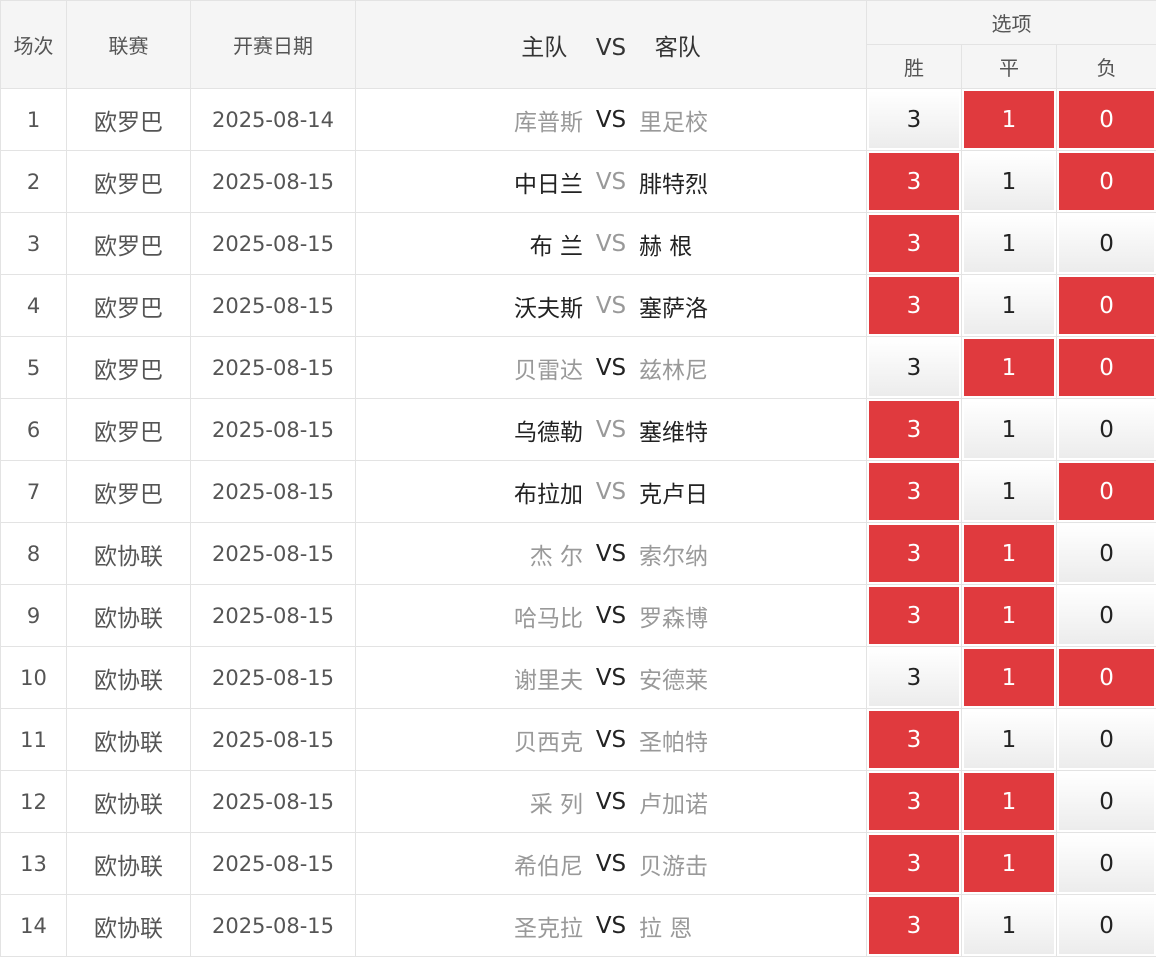 This screenshot has height=957, width=1156. Describe the element at coordinates (678, 48) in the screenshot. I see `header-away: 客队` at that location.